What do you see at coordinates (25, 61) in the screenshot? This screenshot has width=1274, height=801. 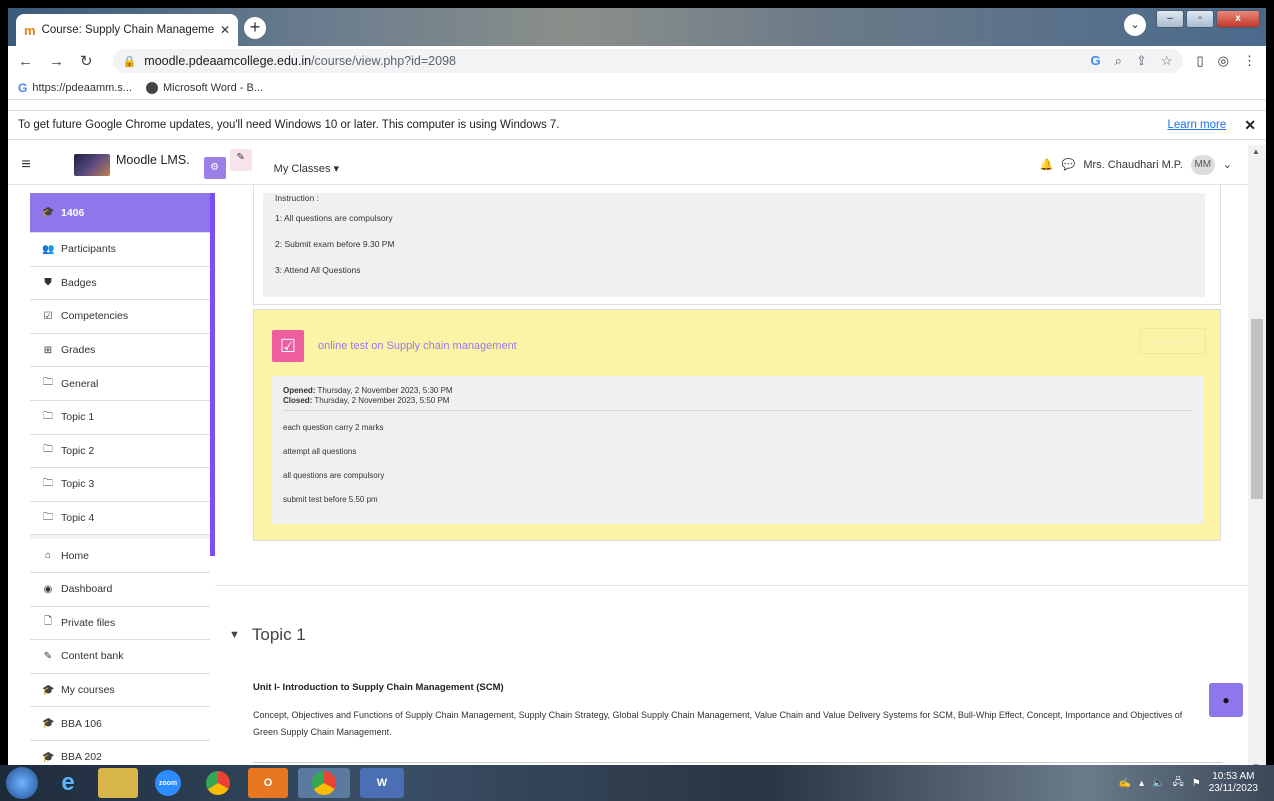 I see `back-icon: ←` at bounding box center [25, 61].